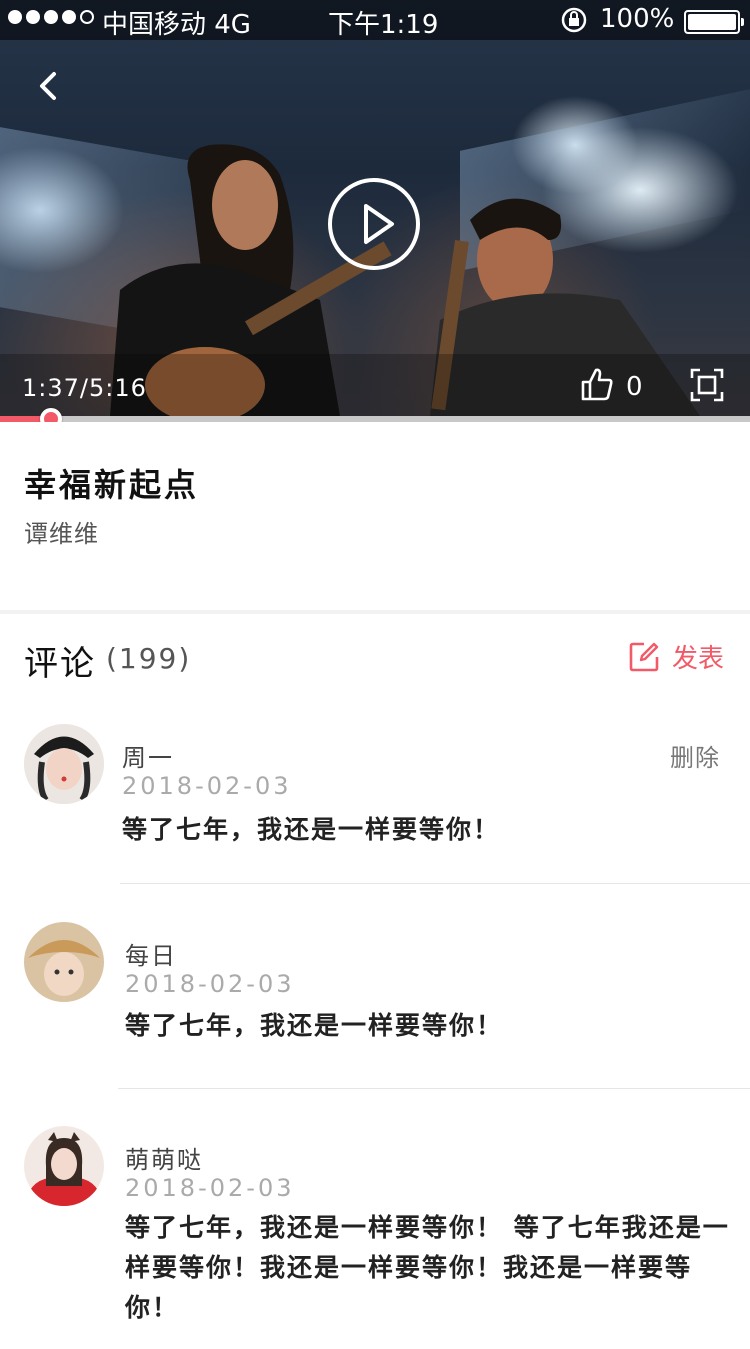 The height and width of the screenshot is (1349, 750). Describe the element at coordinates (375, 659) in the screenshot. I see `comments-header: 评论 (199) 发表` at that location.